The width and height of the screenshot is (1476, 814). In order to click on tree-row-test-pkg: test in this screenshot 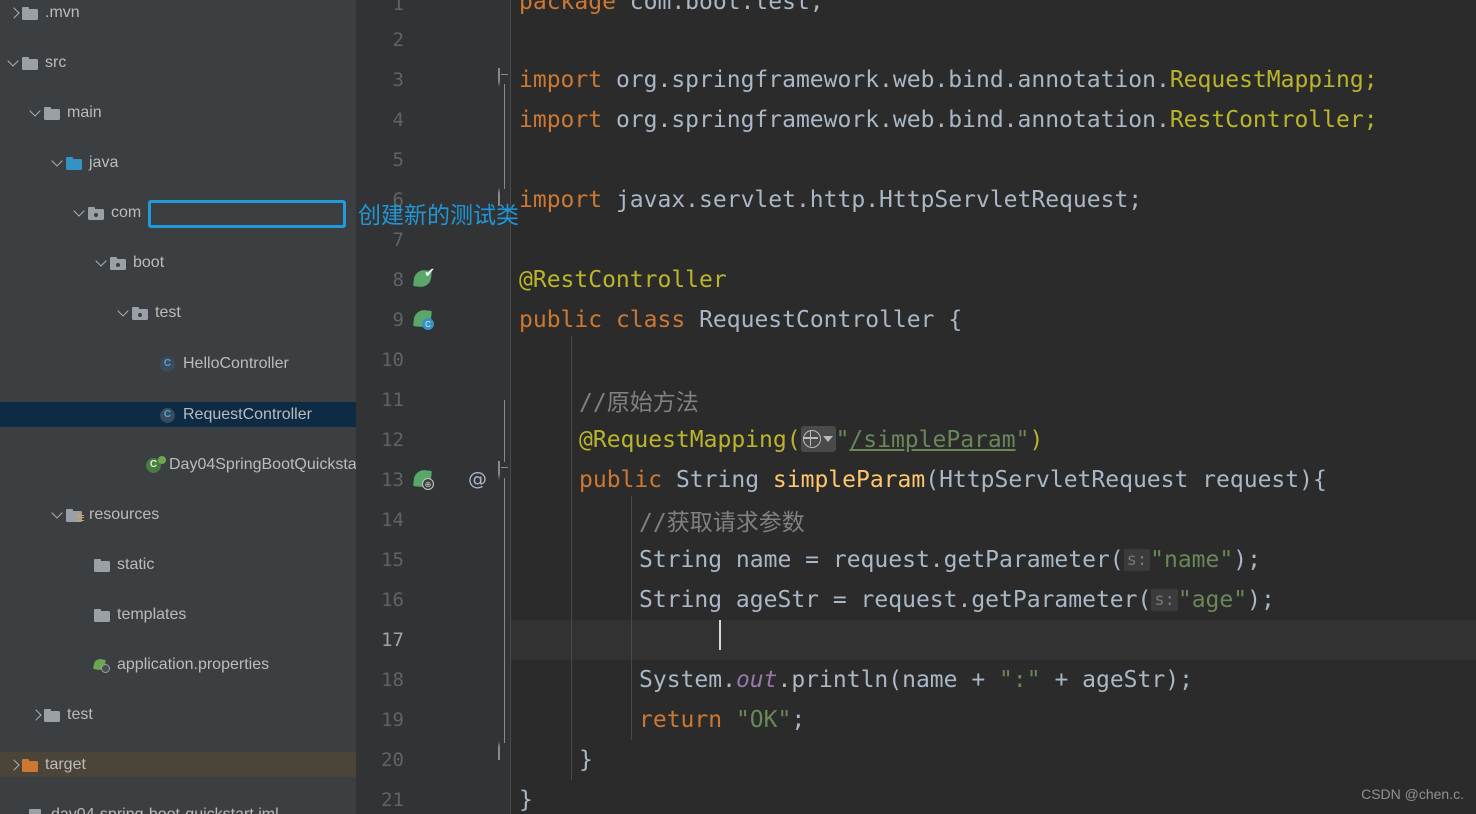, I will do `click(178, 312)`.